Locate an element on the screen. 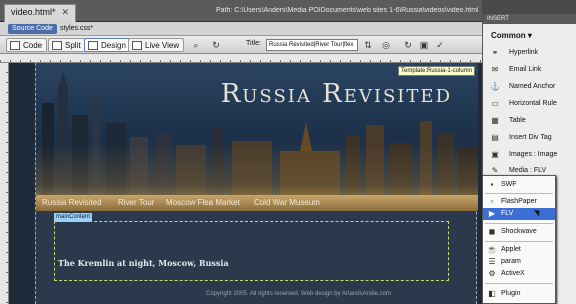 The image size is (576, 304). live-view-button: Live View is located at coordinates (156, 45).